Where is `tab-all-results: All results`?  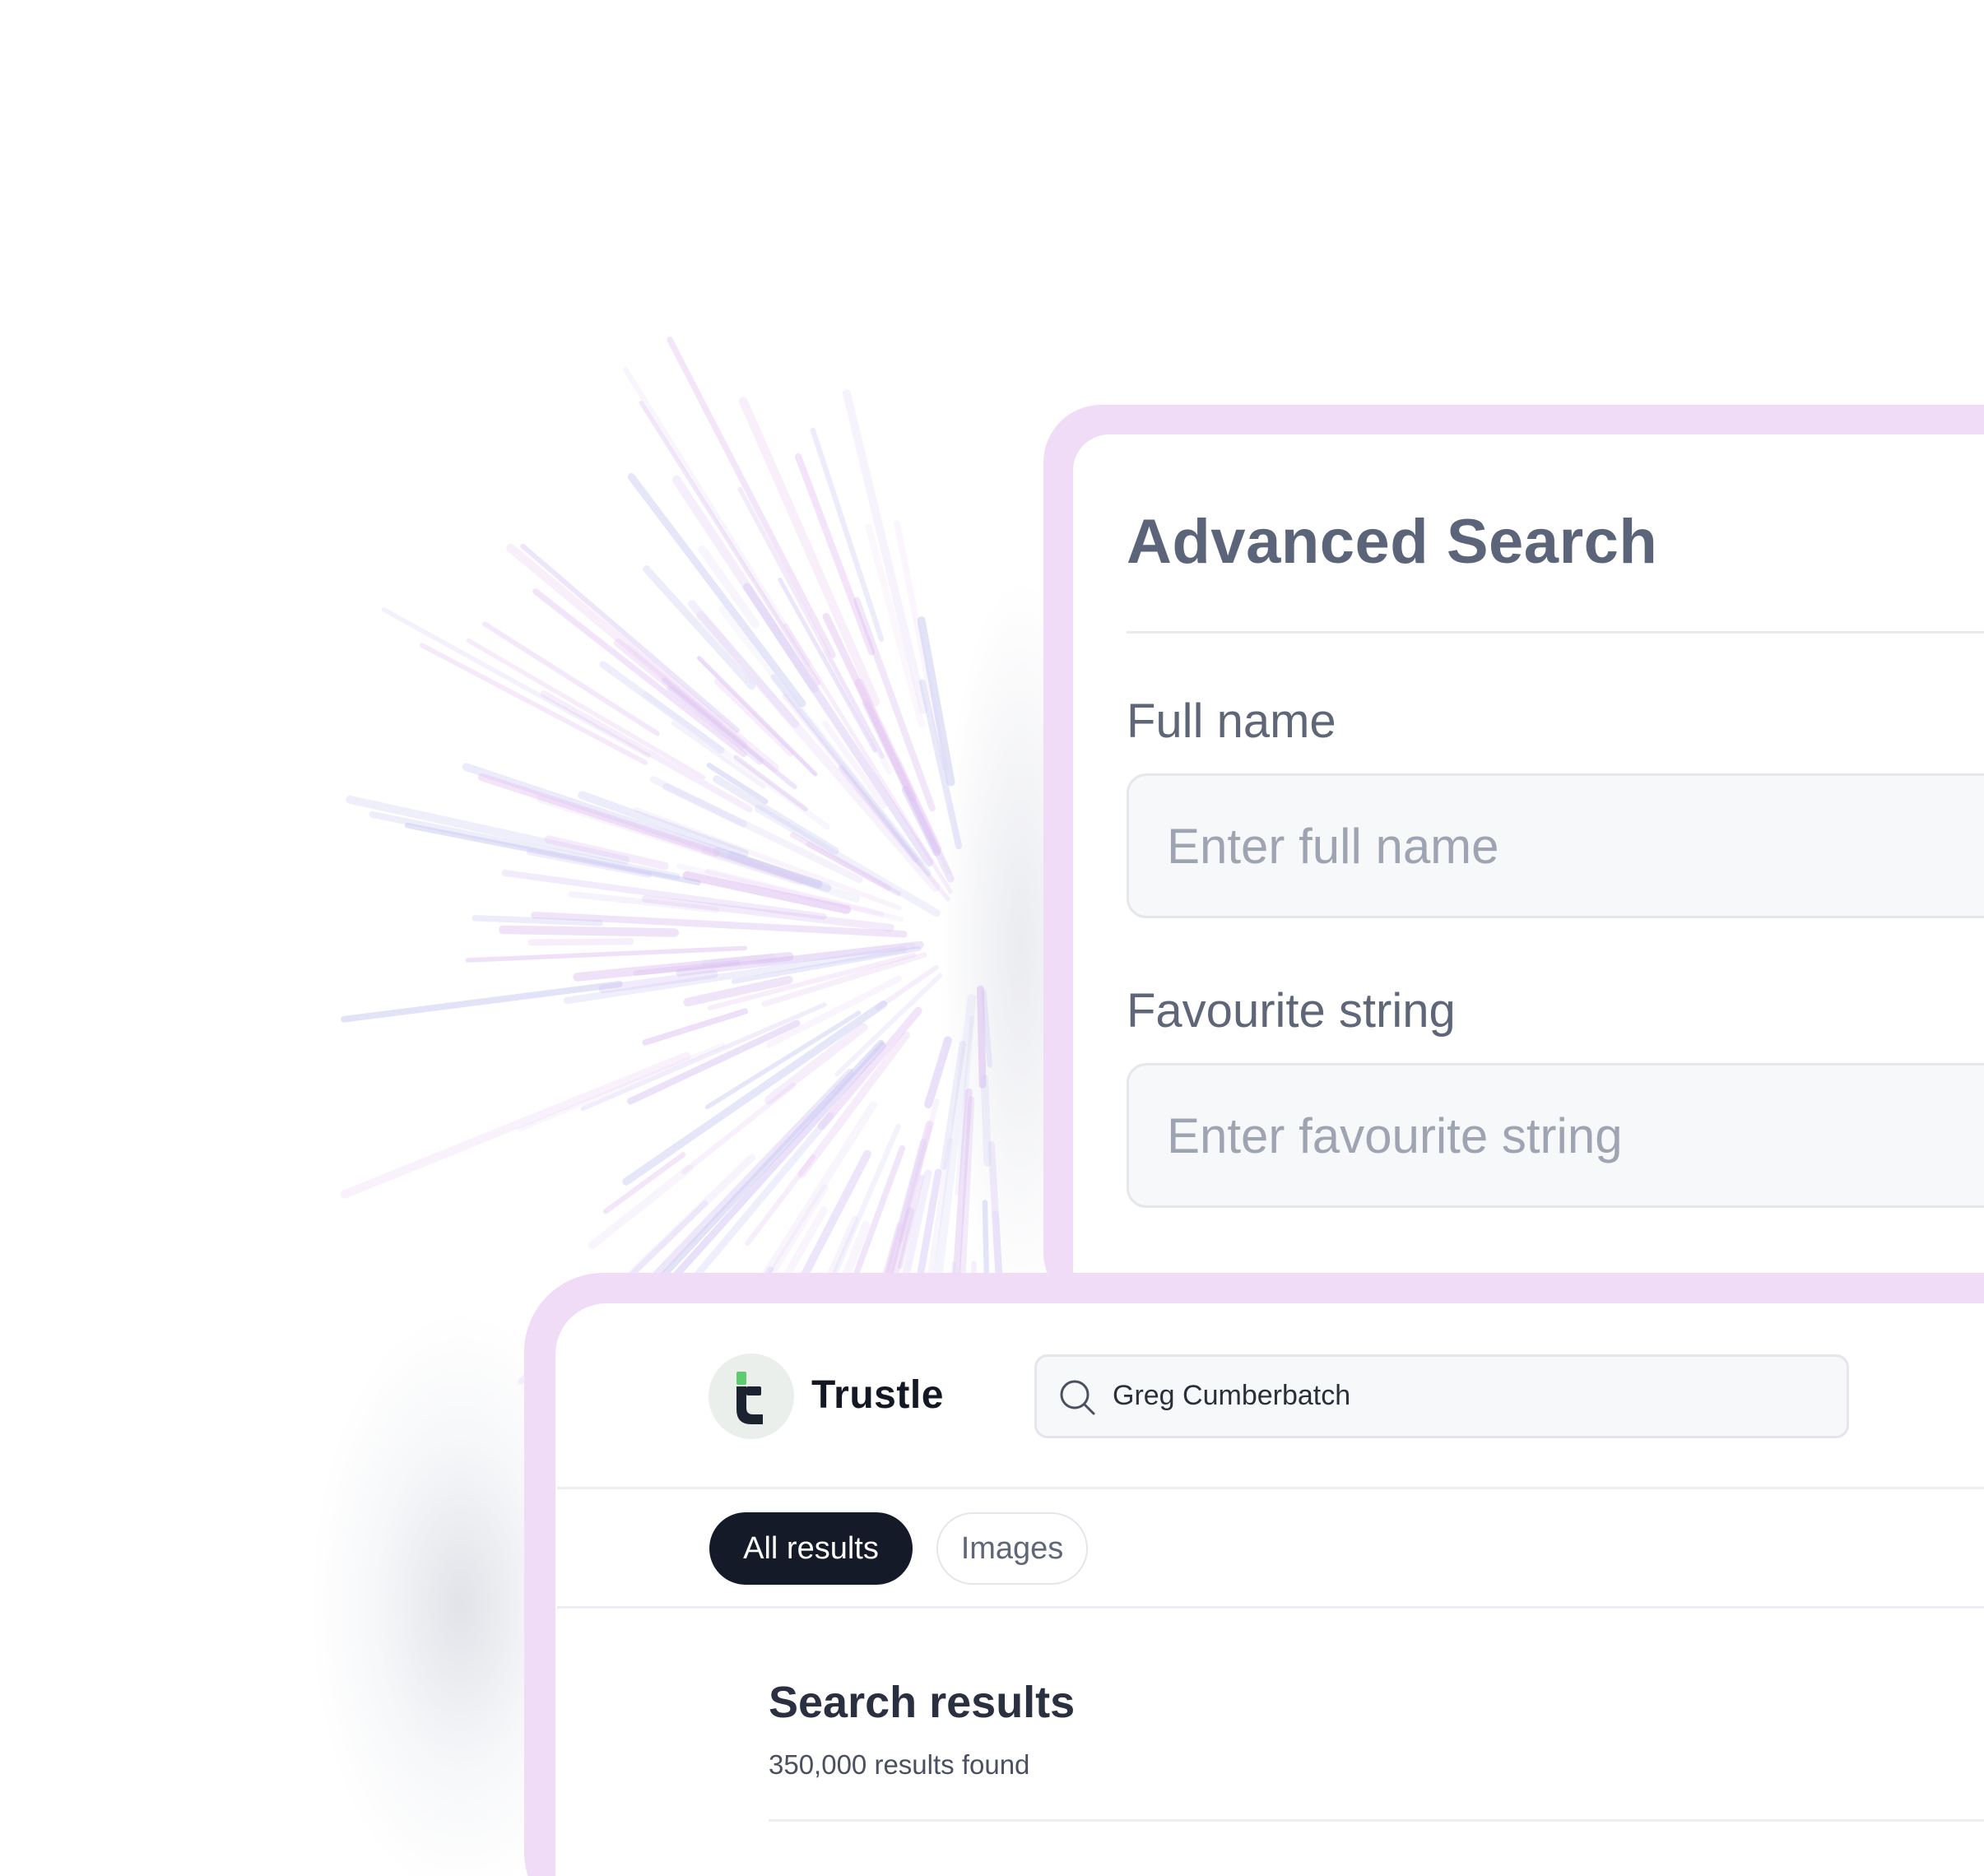
tab-all-results: All results is located at coordinates (811, 1548).